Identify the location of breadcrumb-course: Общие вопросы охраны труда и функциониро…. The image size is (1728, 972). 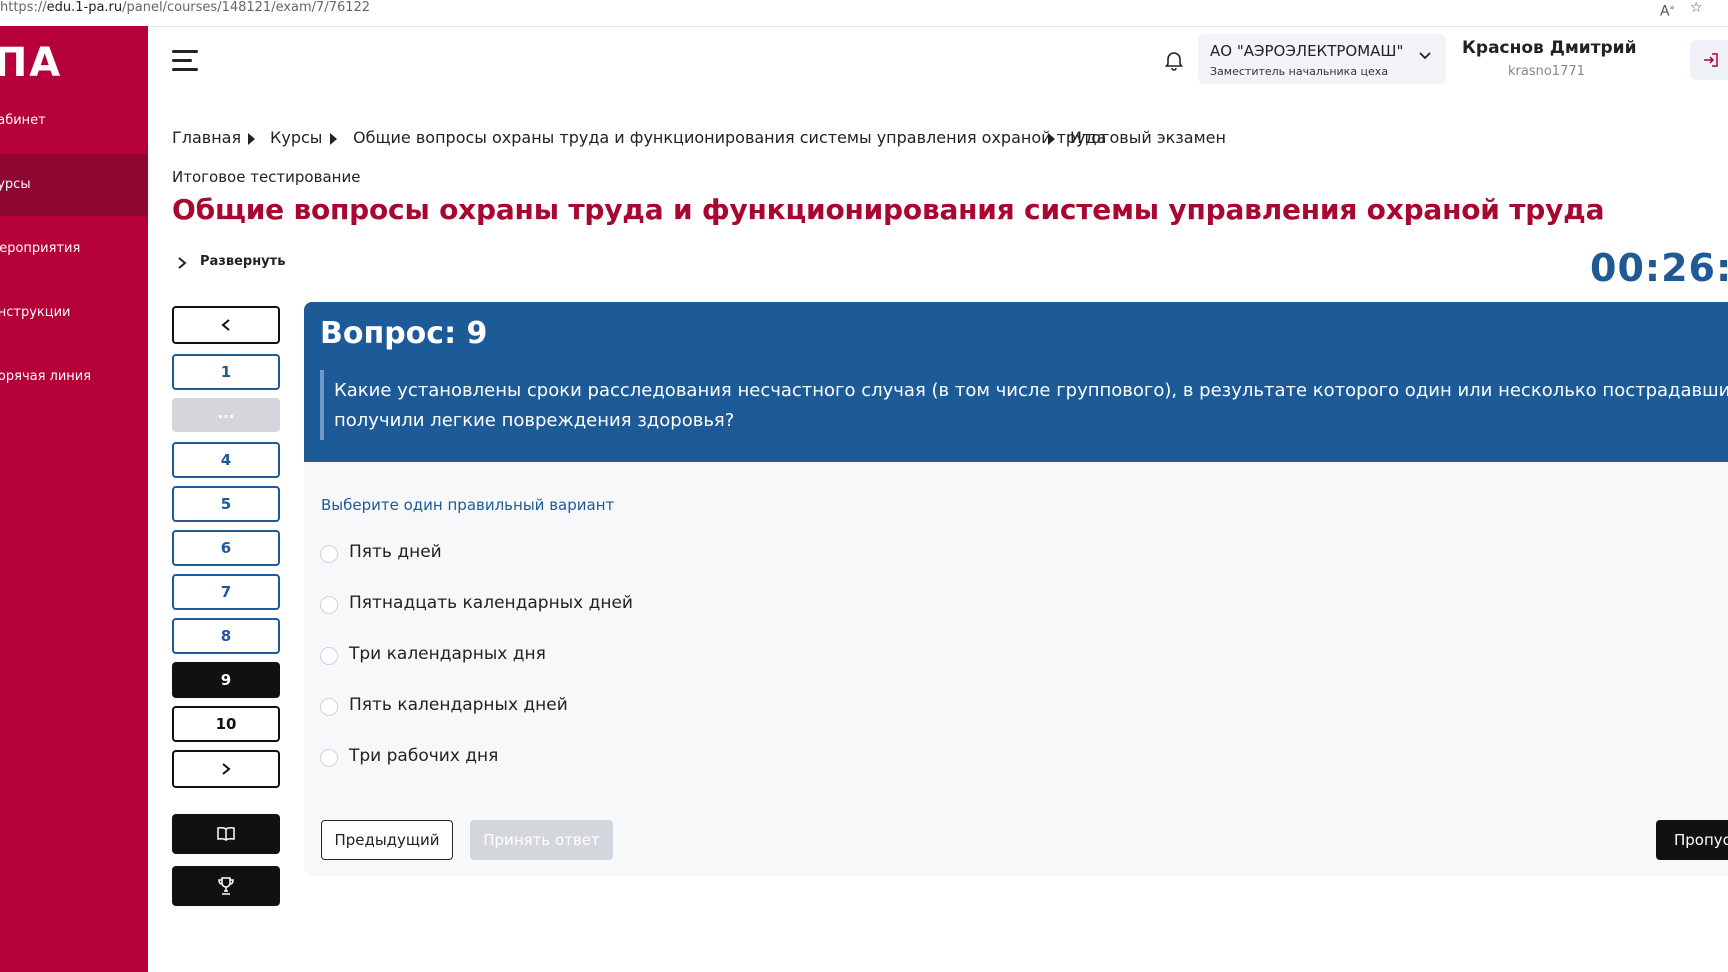
(729, 137).